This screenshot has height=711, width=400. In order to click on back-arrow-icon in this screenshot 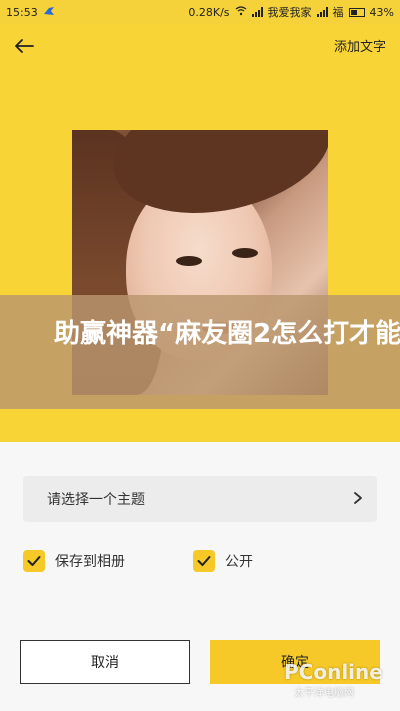, I will do `click(24, 46)`.